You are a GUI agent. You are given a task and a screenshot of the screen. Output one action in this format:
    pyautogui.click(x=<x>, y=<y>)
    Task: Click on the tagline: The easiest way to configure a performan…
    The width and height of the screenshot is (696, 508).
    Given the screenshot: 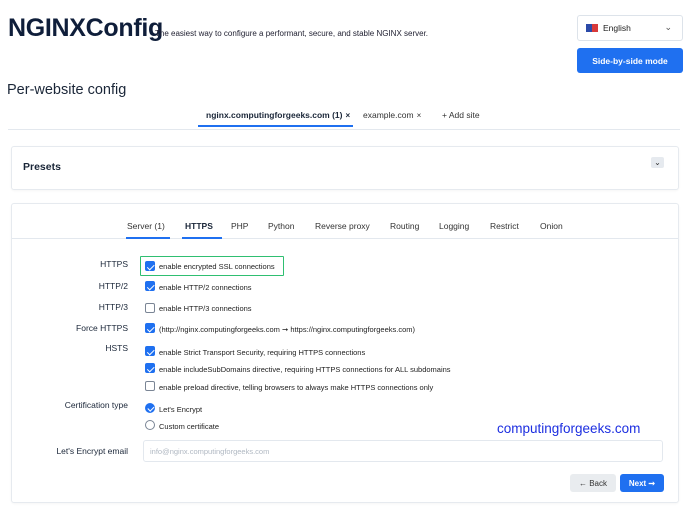 What is the action you would take?
    pyautogui.click(x=292, y=33)
    